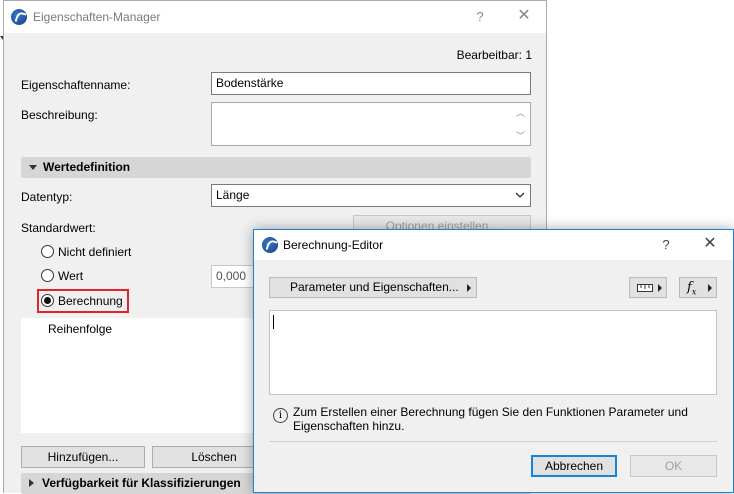 The image size is (734, 494). What do you see at coordinates (19, 17) in the screenshot?
I see `app-logo-icon` at bounding box center [19, 17].